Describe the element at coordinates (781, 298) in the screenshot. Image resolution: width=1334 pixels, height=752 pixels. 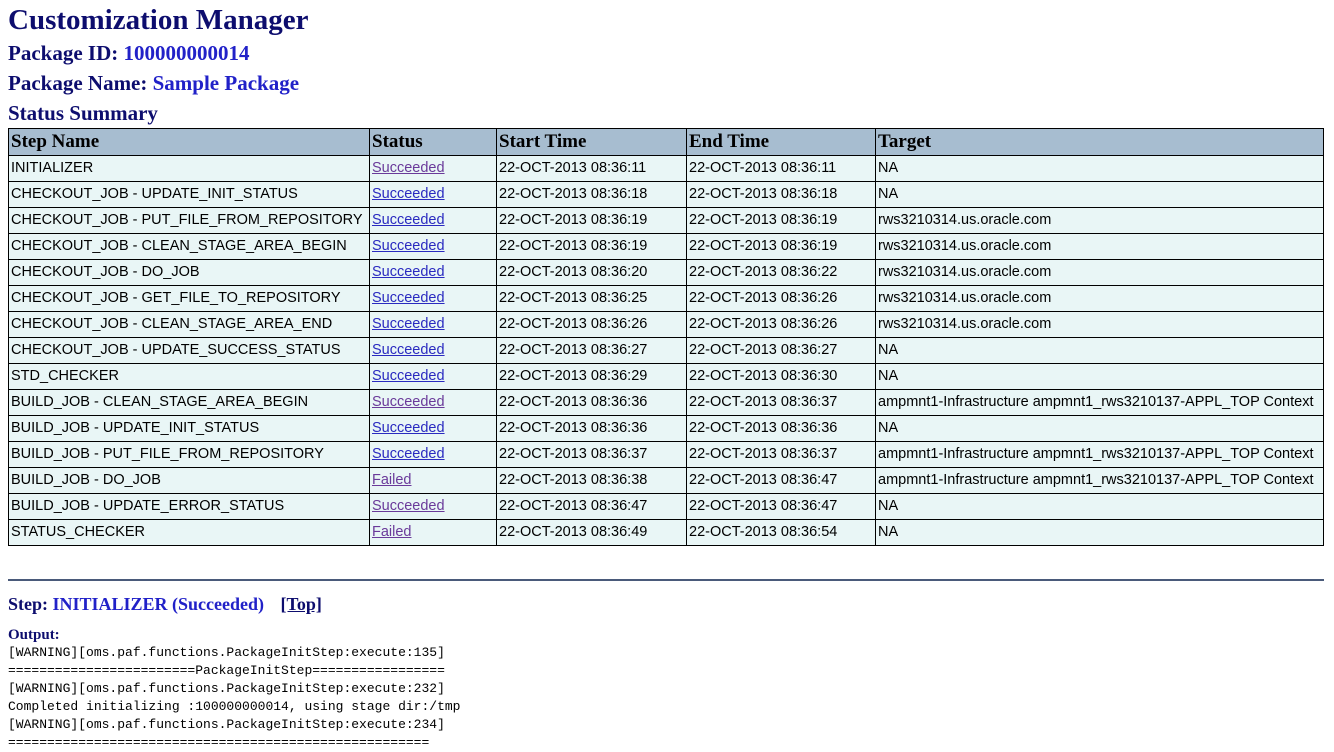
I see `cell-end-time: 22-OCT-2013 08:36:26` at that location.